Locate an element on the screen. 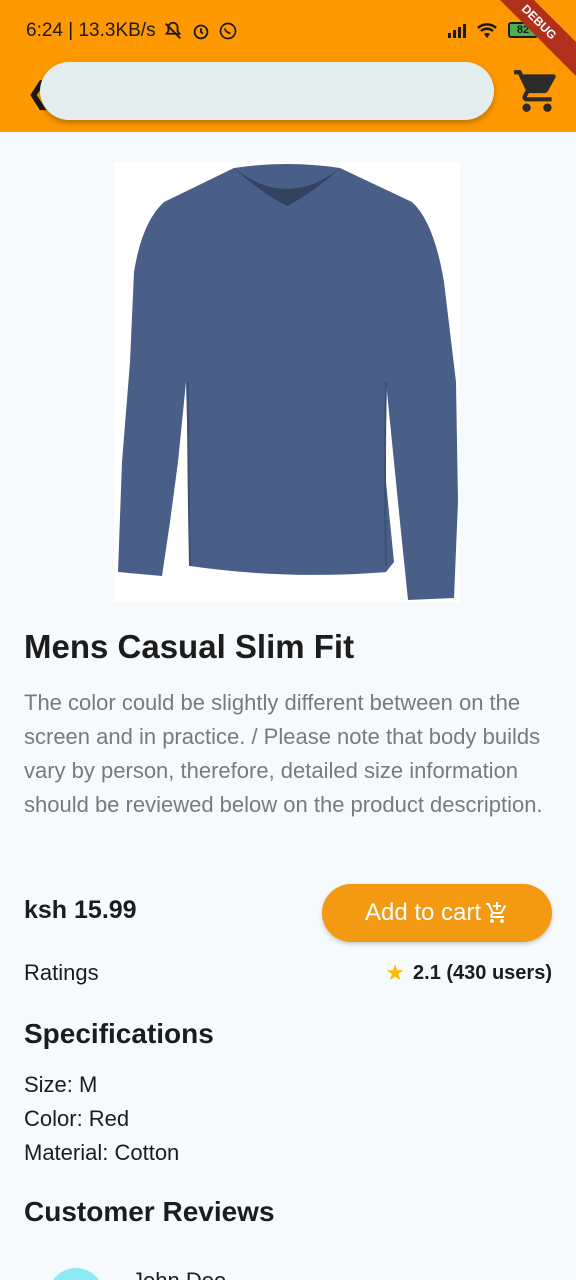 Image resolution: width=576 pixels, height=1280 pixels. app-bar: 6:24 | 13.3KB/s 82 DEBUG ❮ is located at coordinates (288, 66).